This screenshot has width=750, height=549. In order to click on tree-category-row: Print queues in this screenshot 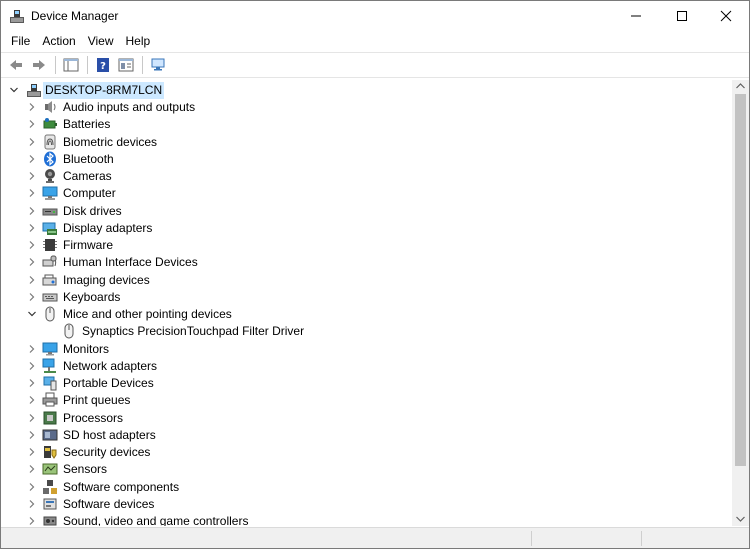, I will do `click(366, 400)`.